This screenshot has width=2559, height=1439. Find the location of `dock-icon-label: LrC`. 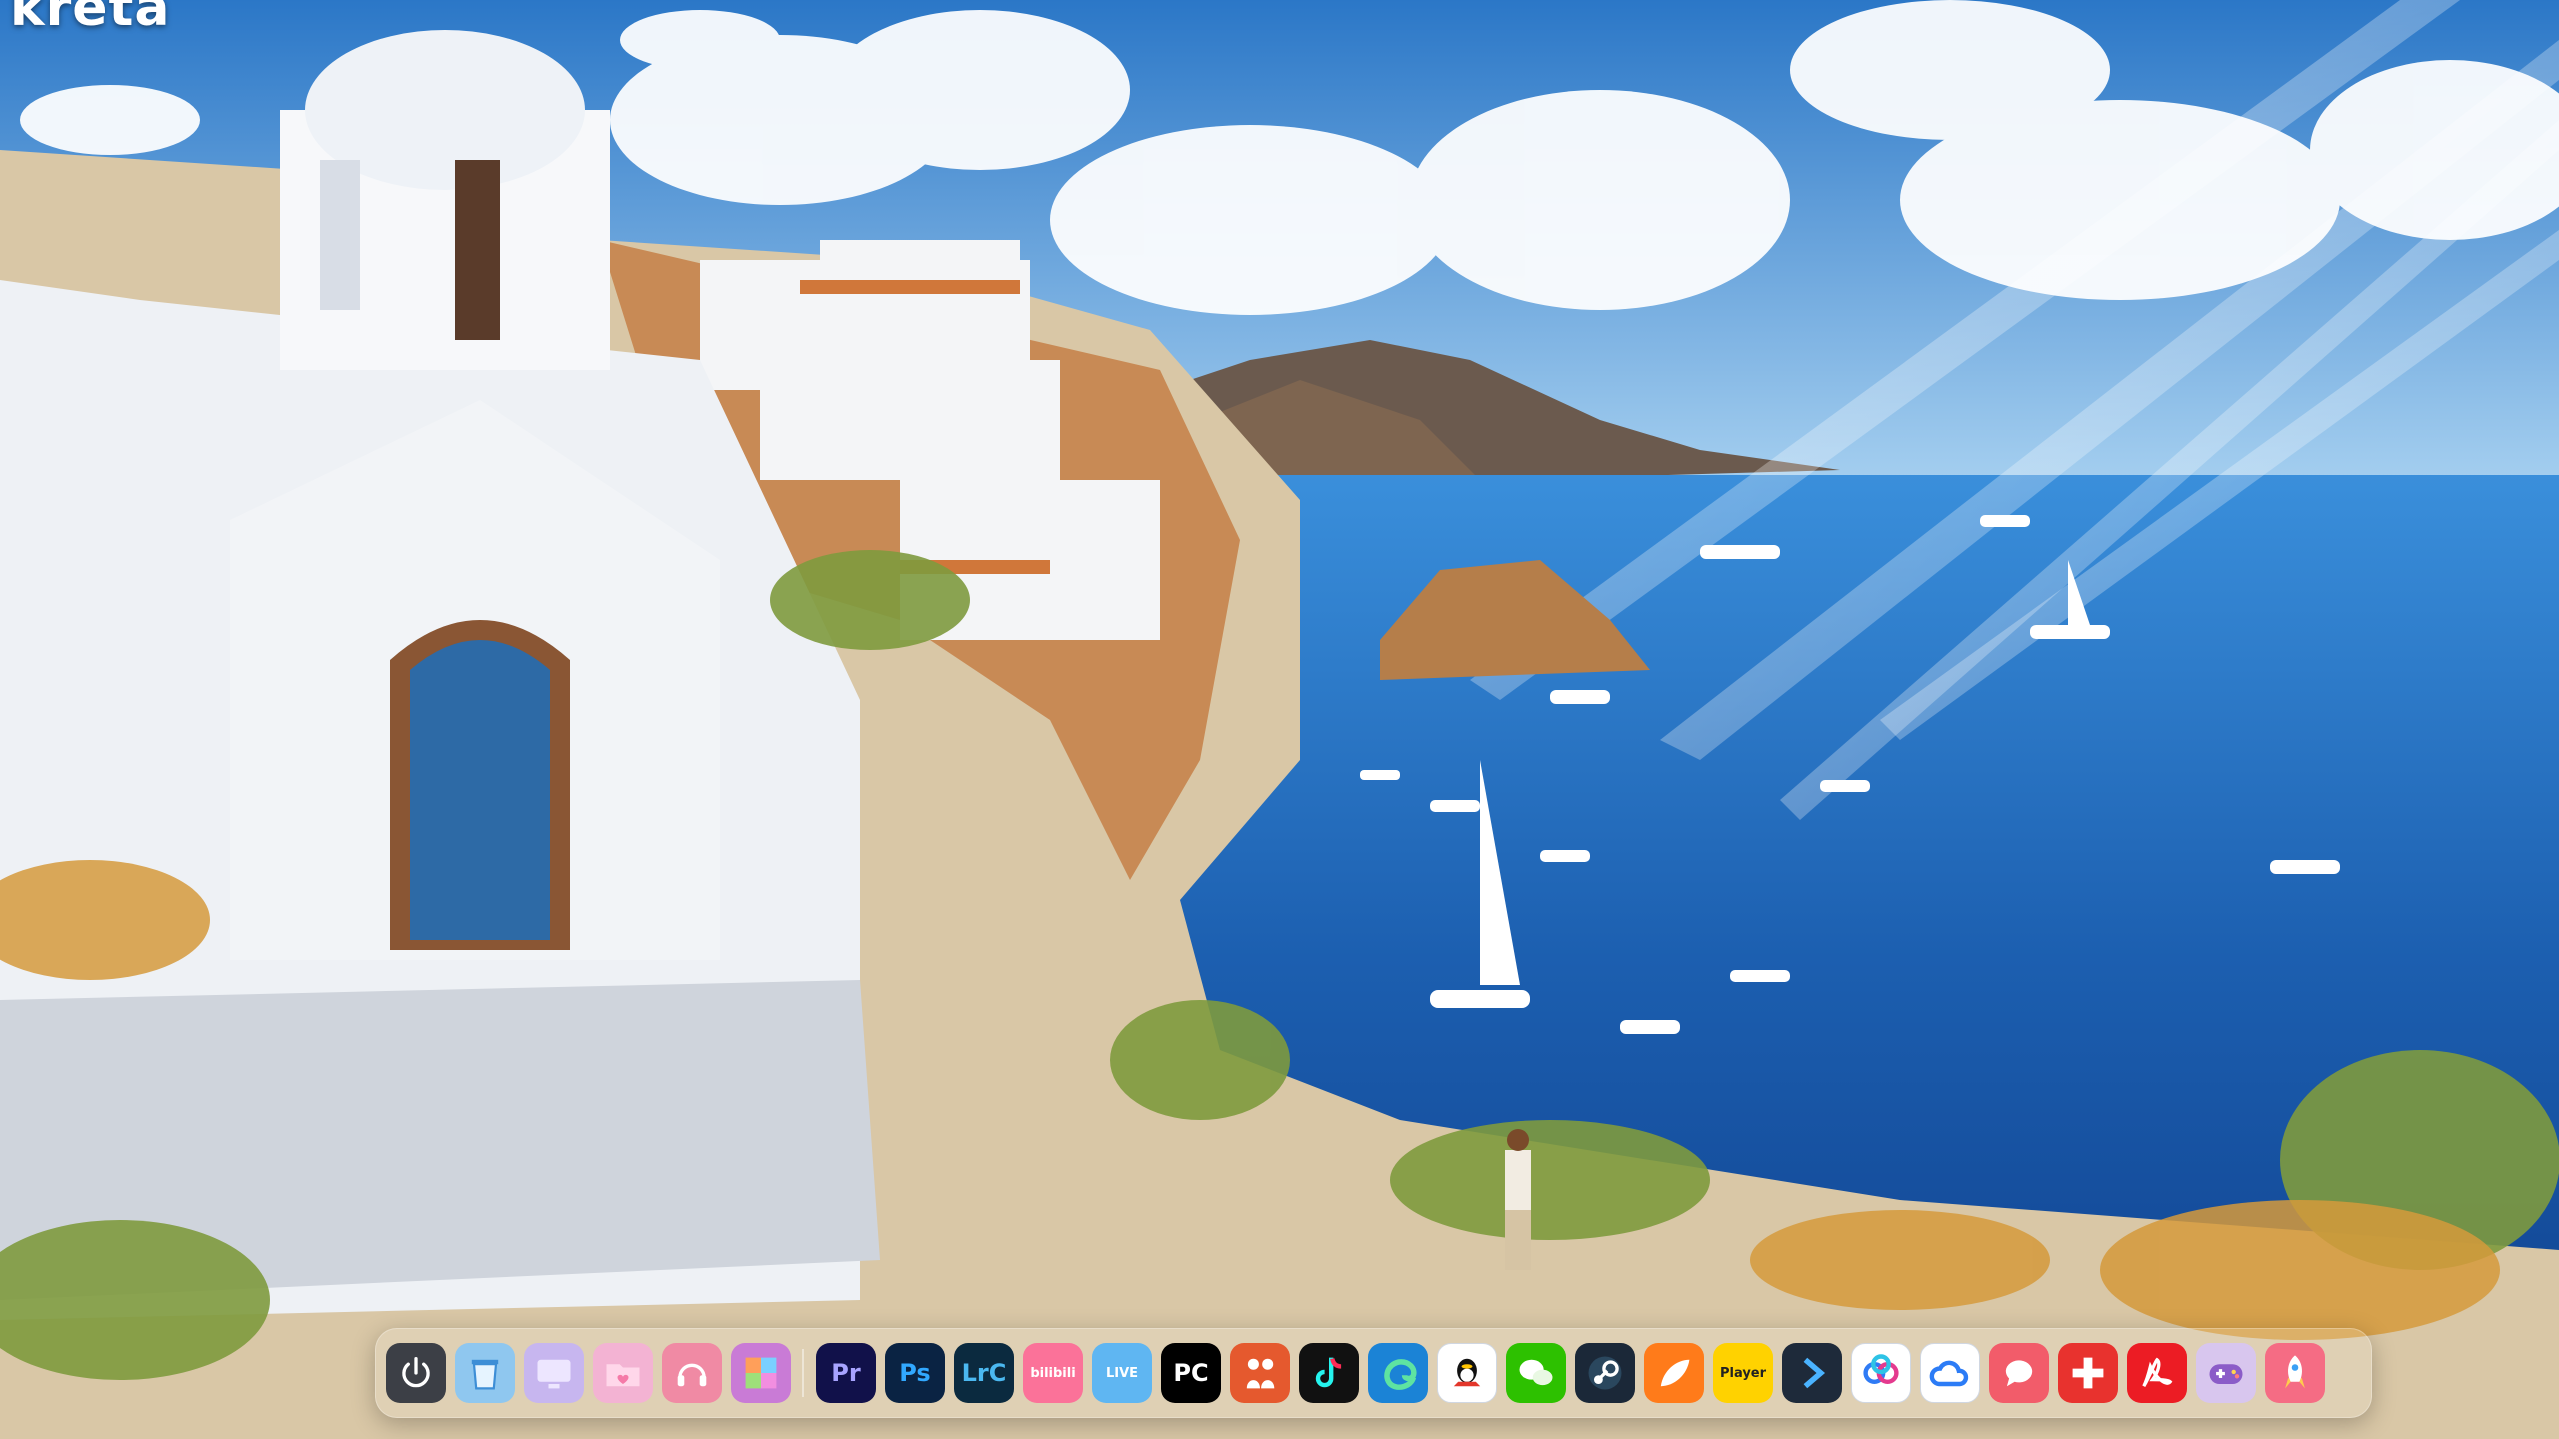

dock-icon-label: LrC is located at coordinates (984, 1373).